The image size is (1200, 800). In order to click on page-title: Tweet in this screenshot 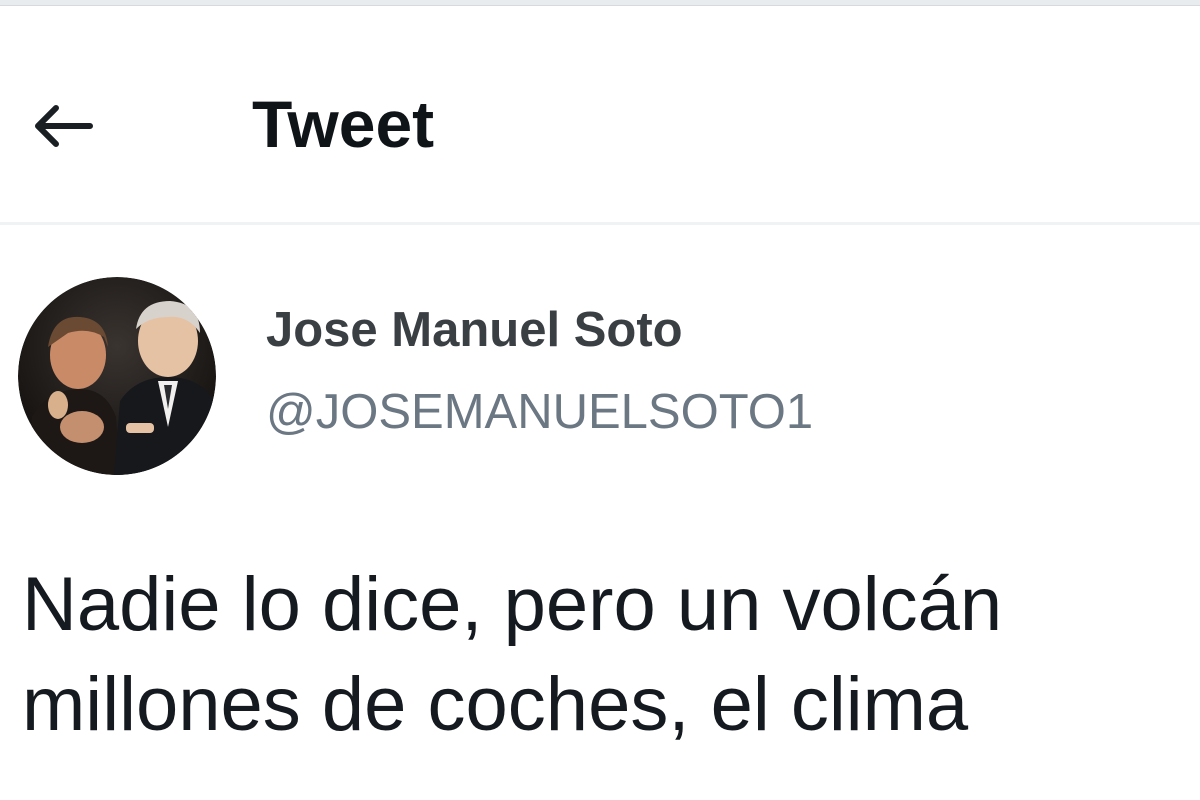, I will do `click(343, 124)`.